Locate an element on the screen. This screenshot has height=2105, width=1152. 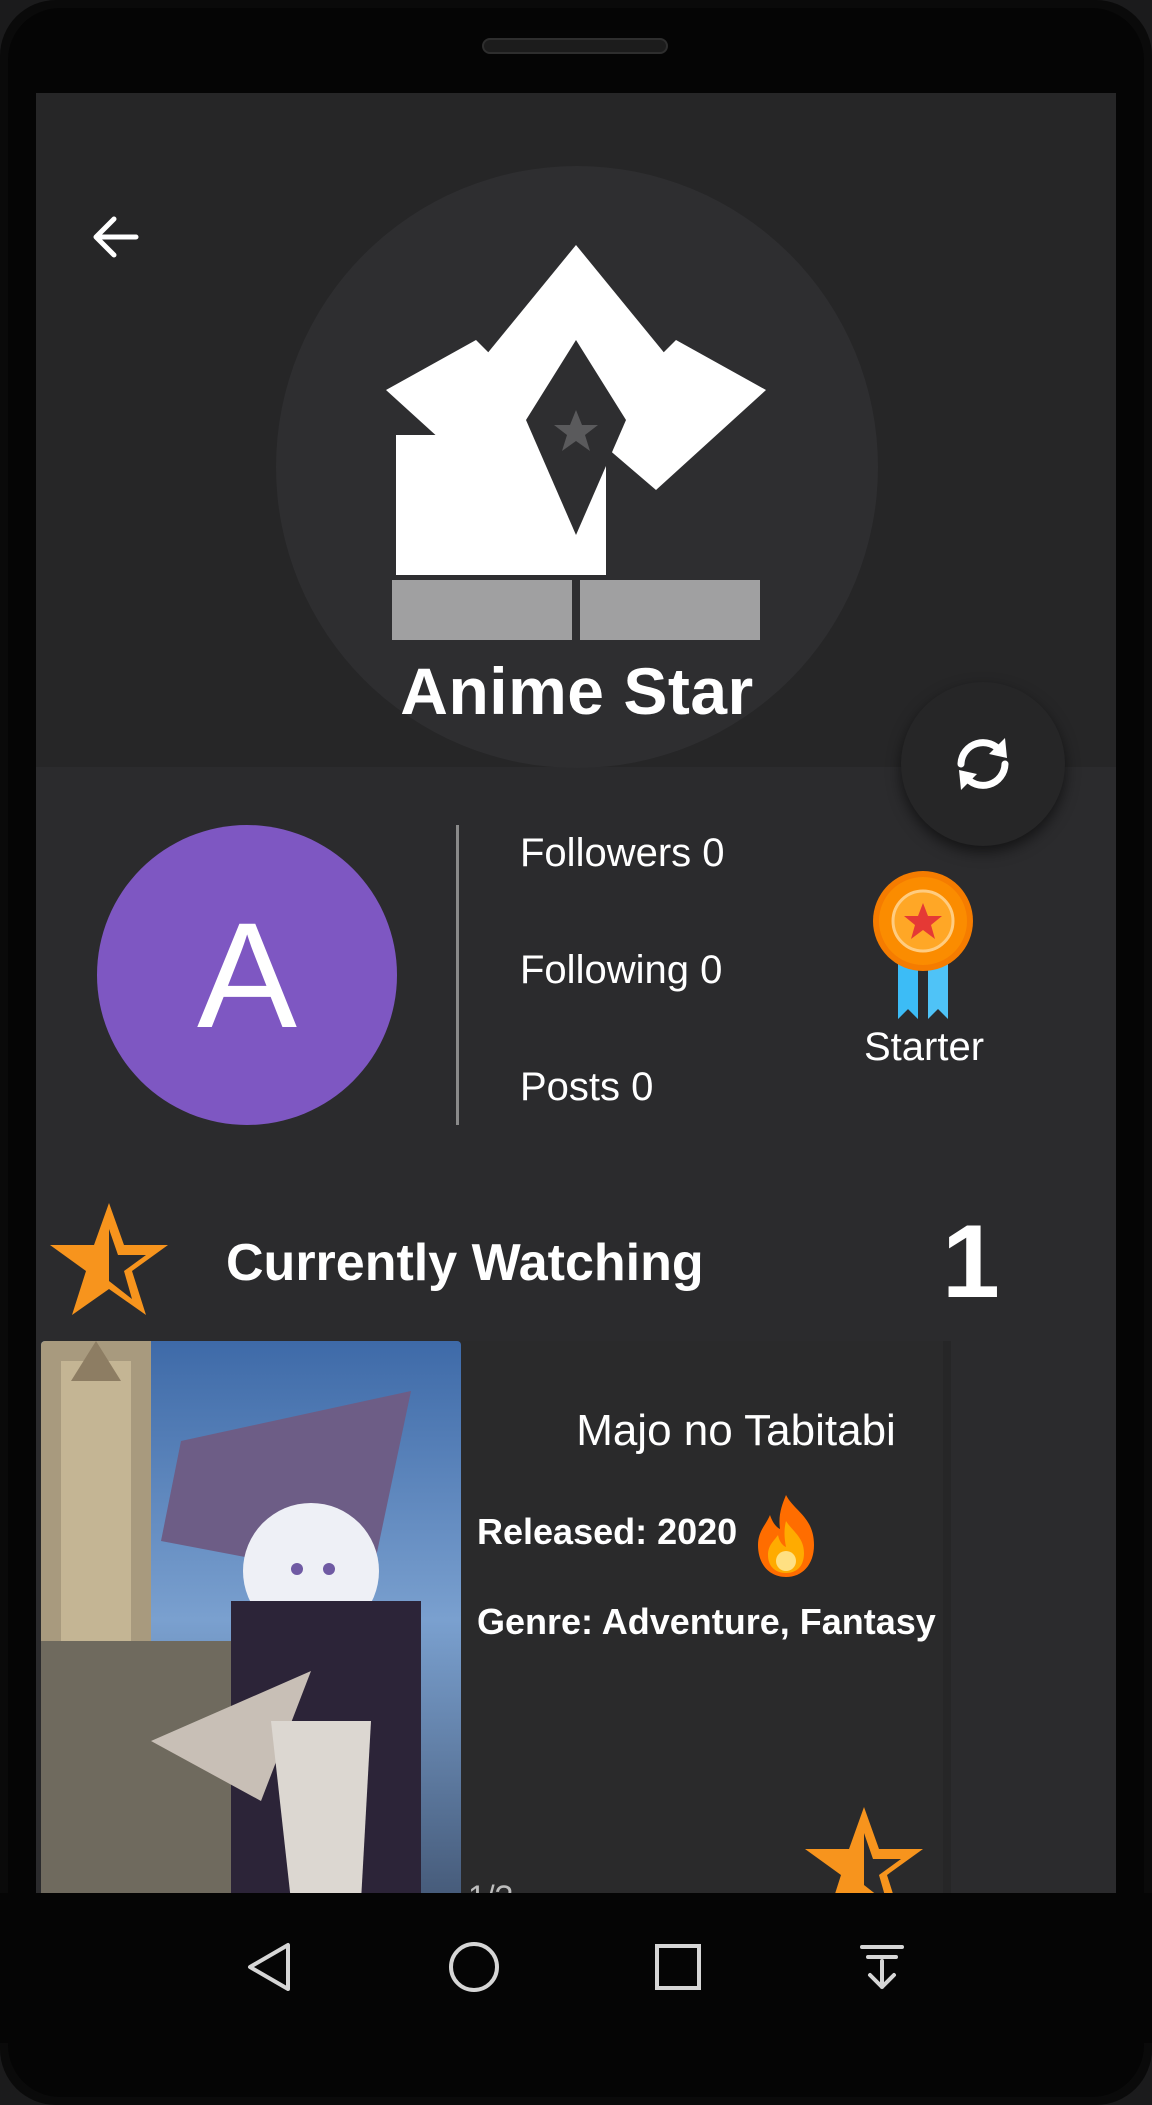
anime-star-logo-icon is located at coordinates (576, 442).